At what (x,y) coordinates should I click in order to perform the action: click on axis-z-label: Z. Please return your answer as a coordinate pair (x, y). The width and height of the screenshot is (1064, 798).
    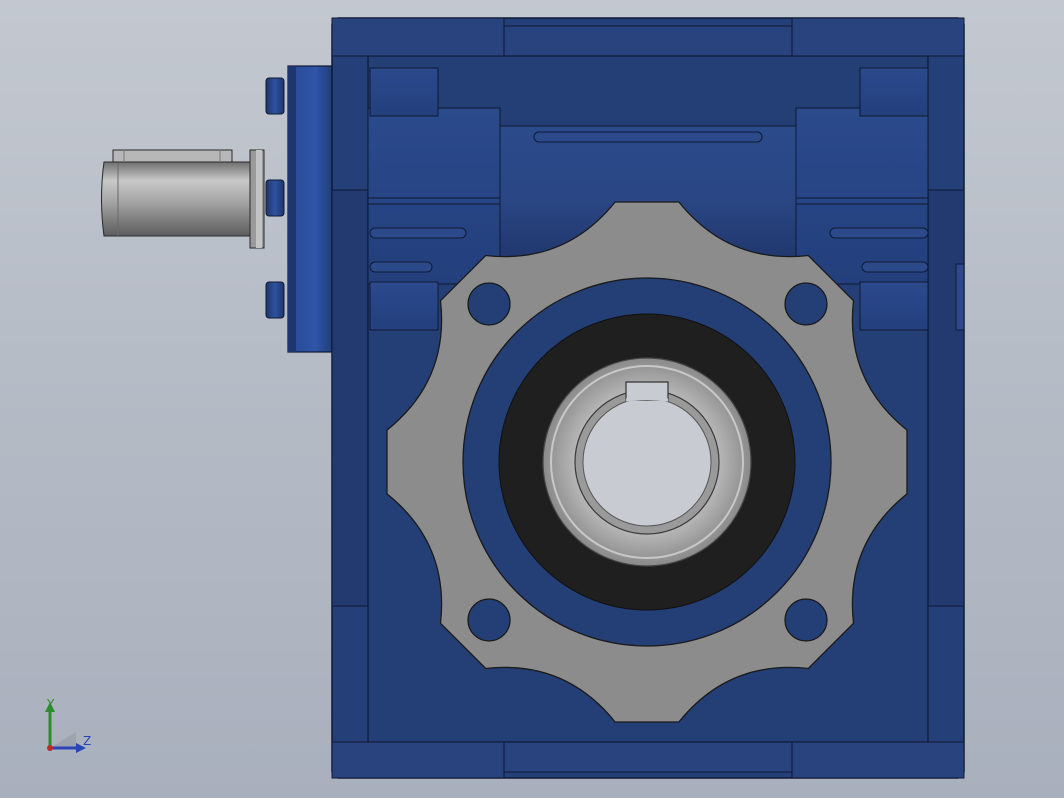
    Looking at the image, I should click on (87, 741).